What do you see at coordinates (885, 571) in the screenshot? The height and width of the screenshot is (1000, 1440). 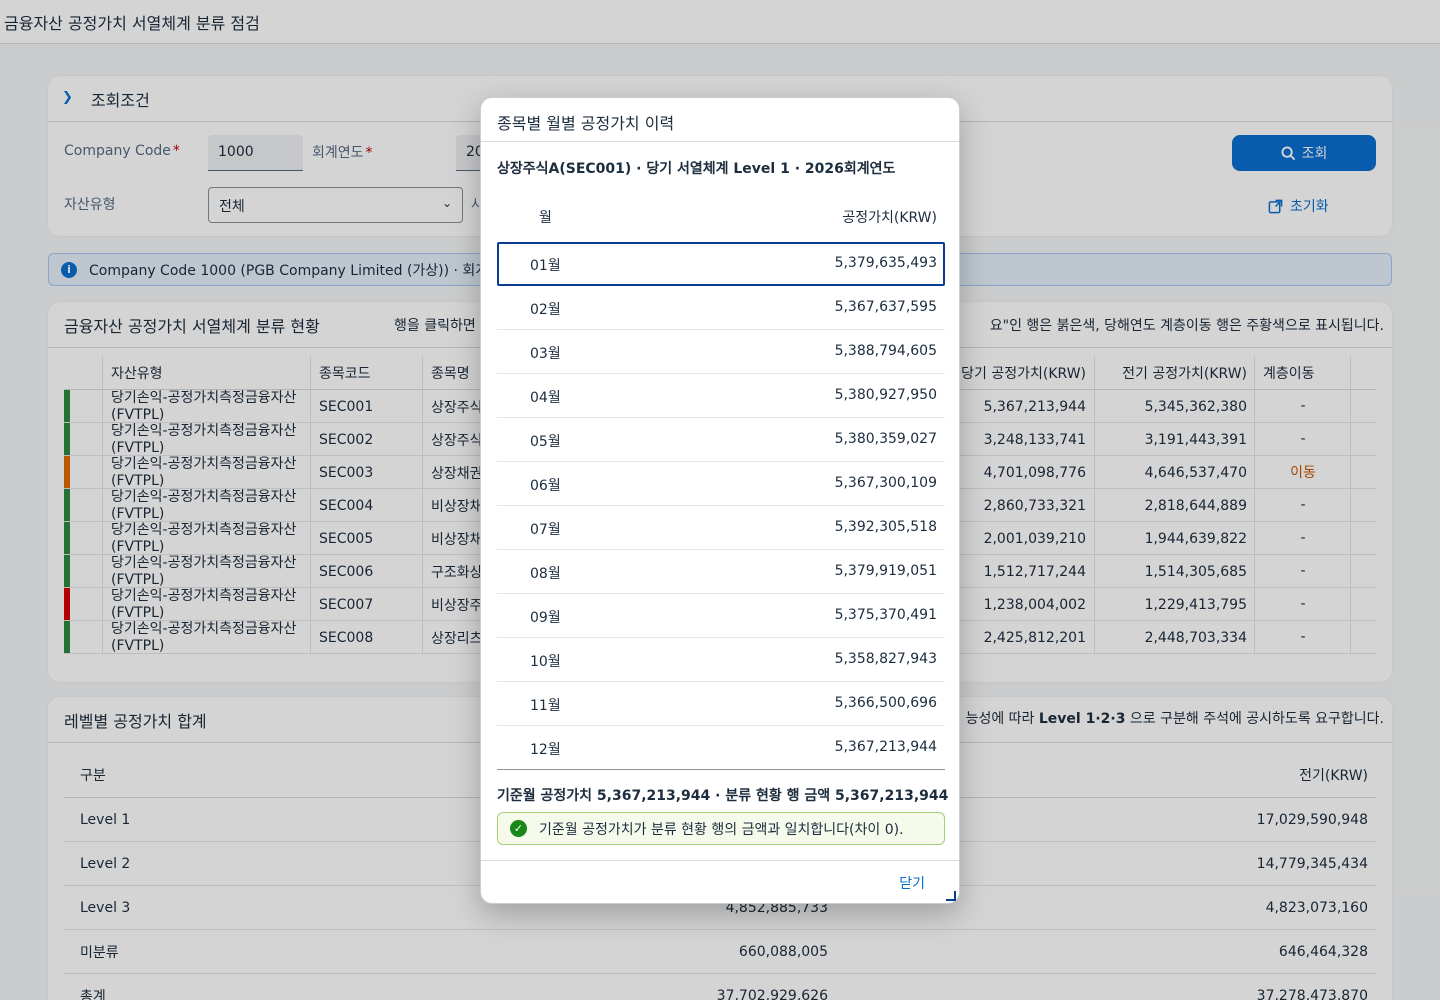 I see `cell-fair-value: 5,379,919,051` at bounding box center [885, 571].